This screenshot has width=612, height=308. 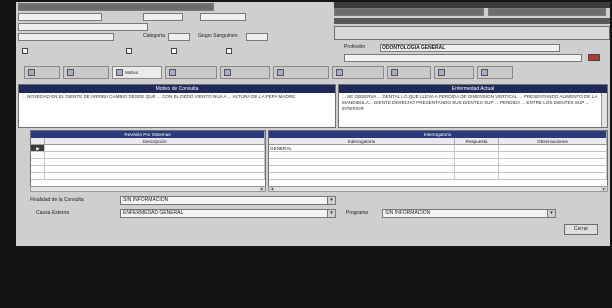 What do you see at coordinates (119, 72) in the screenshot?
I see `tab-motivo-icon` at bounding box center [119, 72].